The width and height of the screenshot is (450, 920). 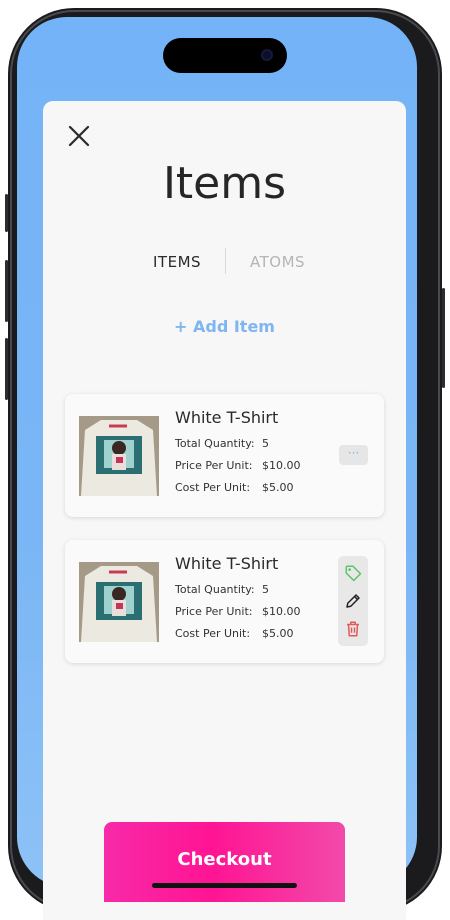 I want to click on page-title: Items, so click(x=224, y=183).